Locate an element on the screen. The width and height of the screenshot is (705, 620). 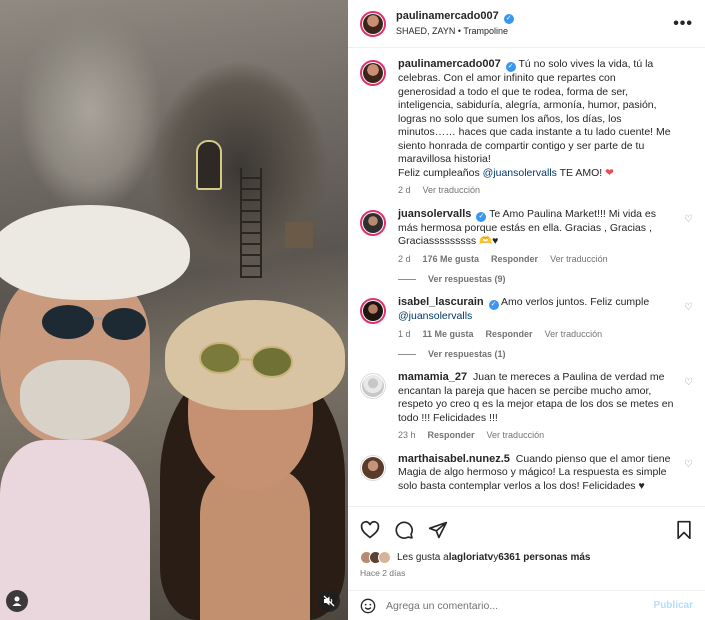
author-username: paulinamercado007 is located at coordinates (447, 16).